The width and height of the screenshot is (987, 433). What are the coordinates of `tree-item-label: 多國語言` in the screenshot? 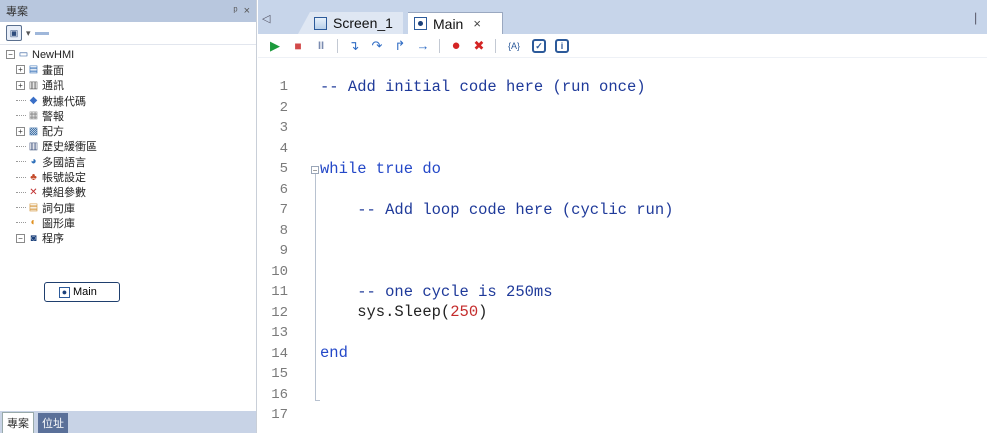 It's located at (64, 162).